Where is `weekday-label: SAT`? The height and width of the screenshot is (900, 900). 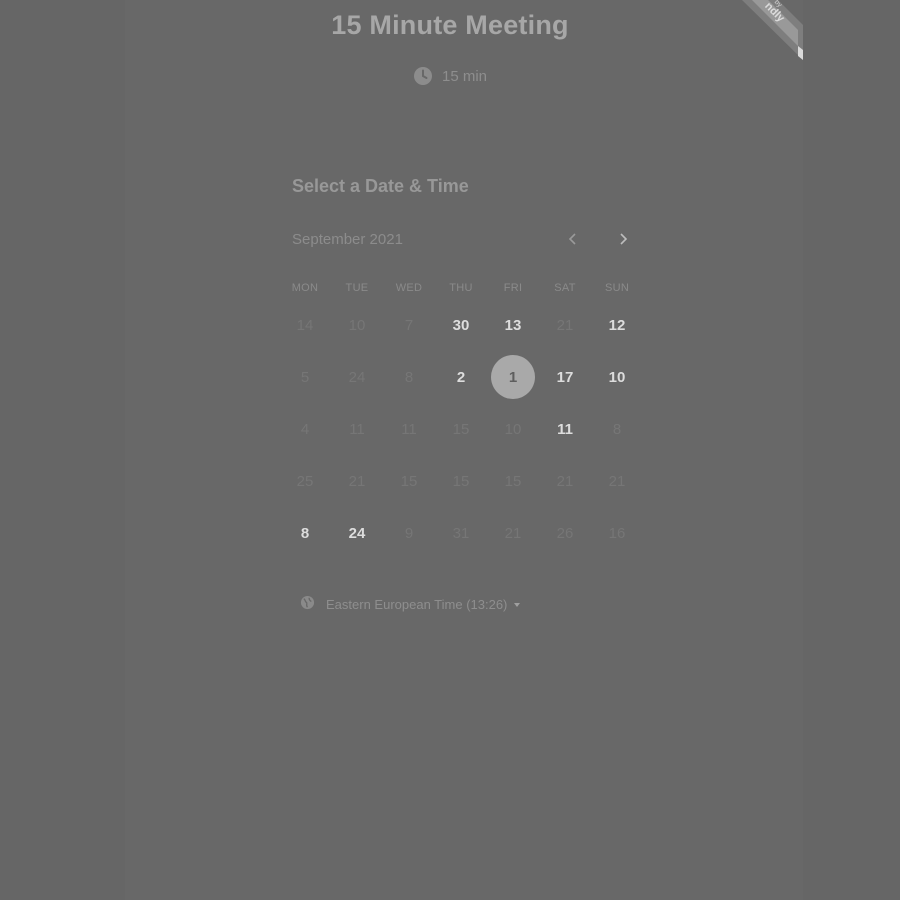 weekday-label: SAT is located at coordinates (565, 288).